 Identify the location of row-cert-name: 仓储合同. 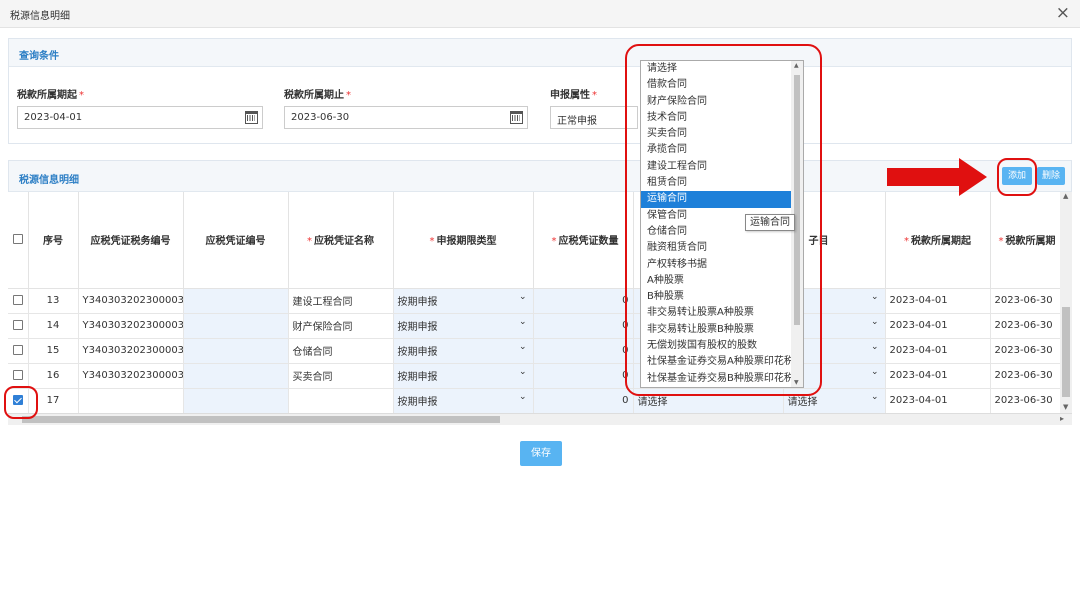
(341, 351).